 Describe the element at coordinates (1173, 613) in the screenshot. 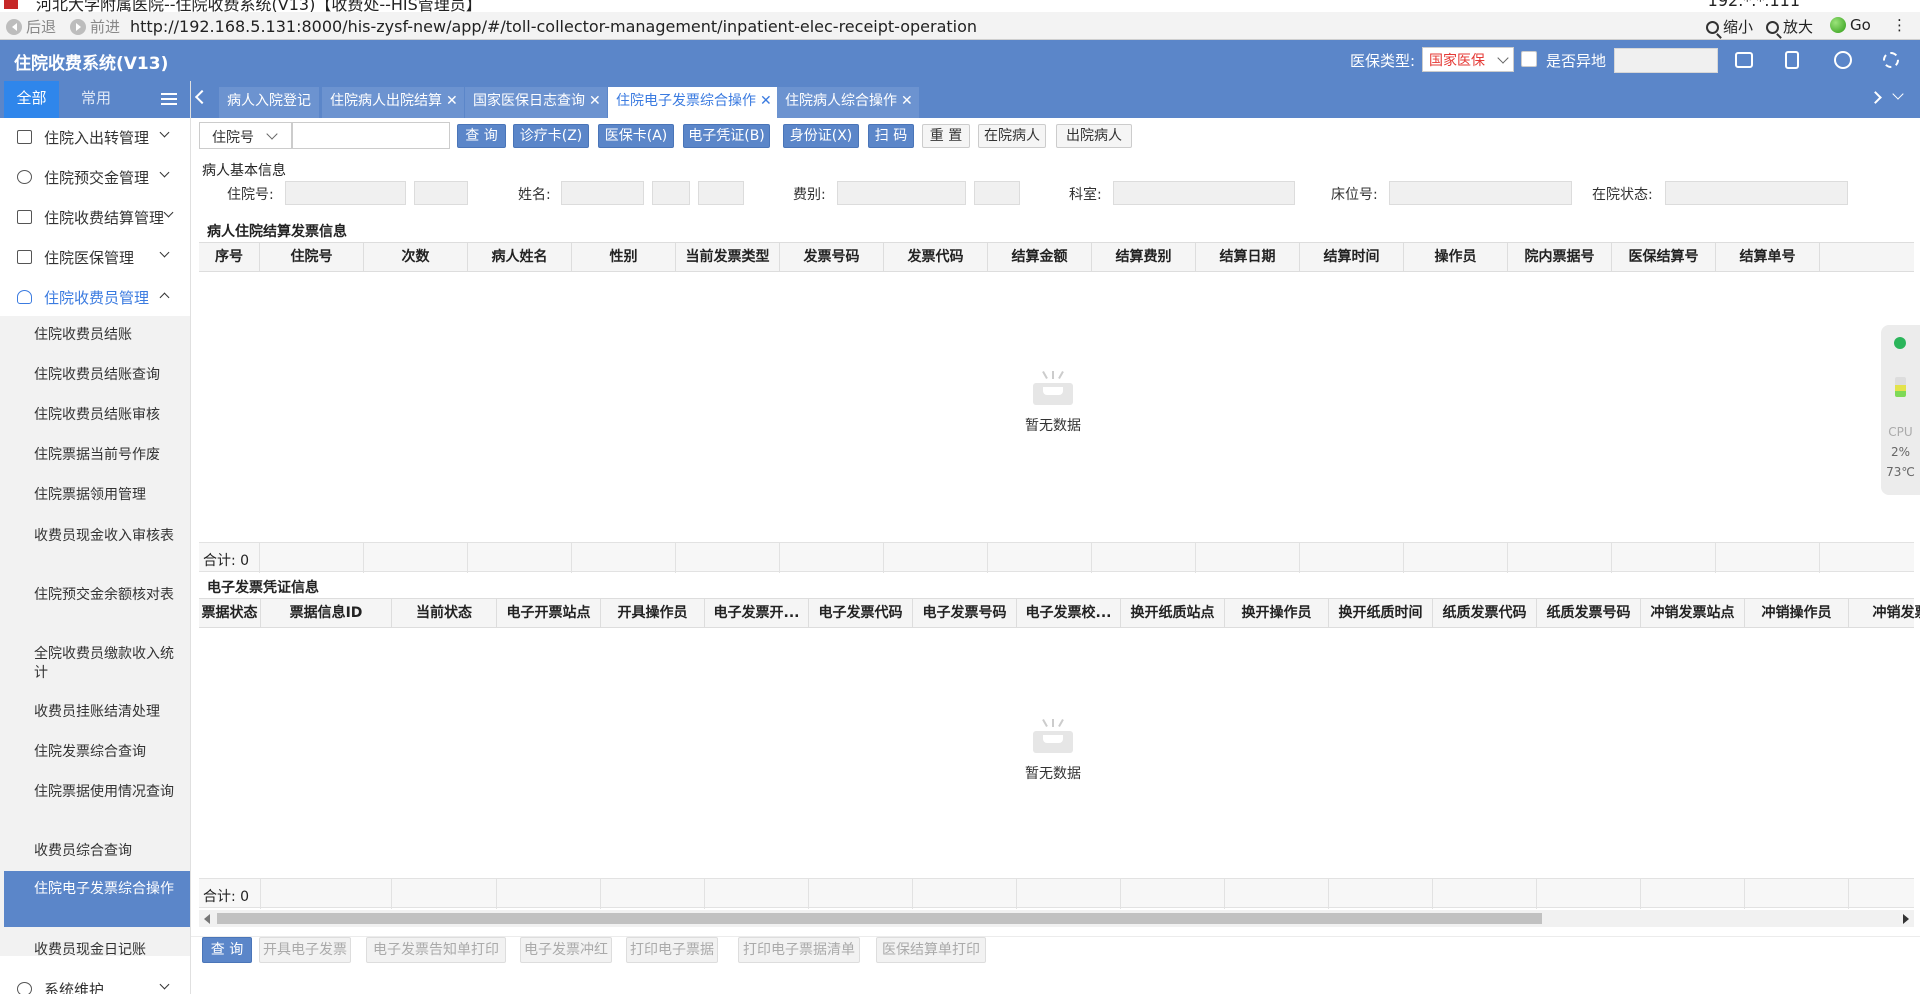

I see `column-header: 换开纸质站点` at that location.